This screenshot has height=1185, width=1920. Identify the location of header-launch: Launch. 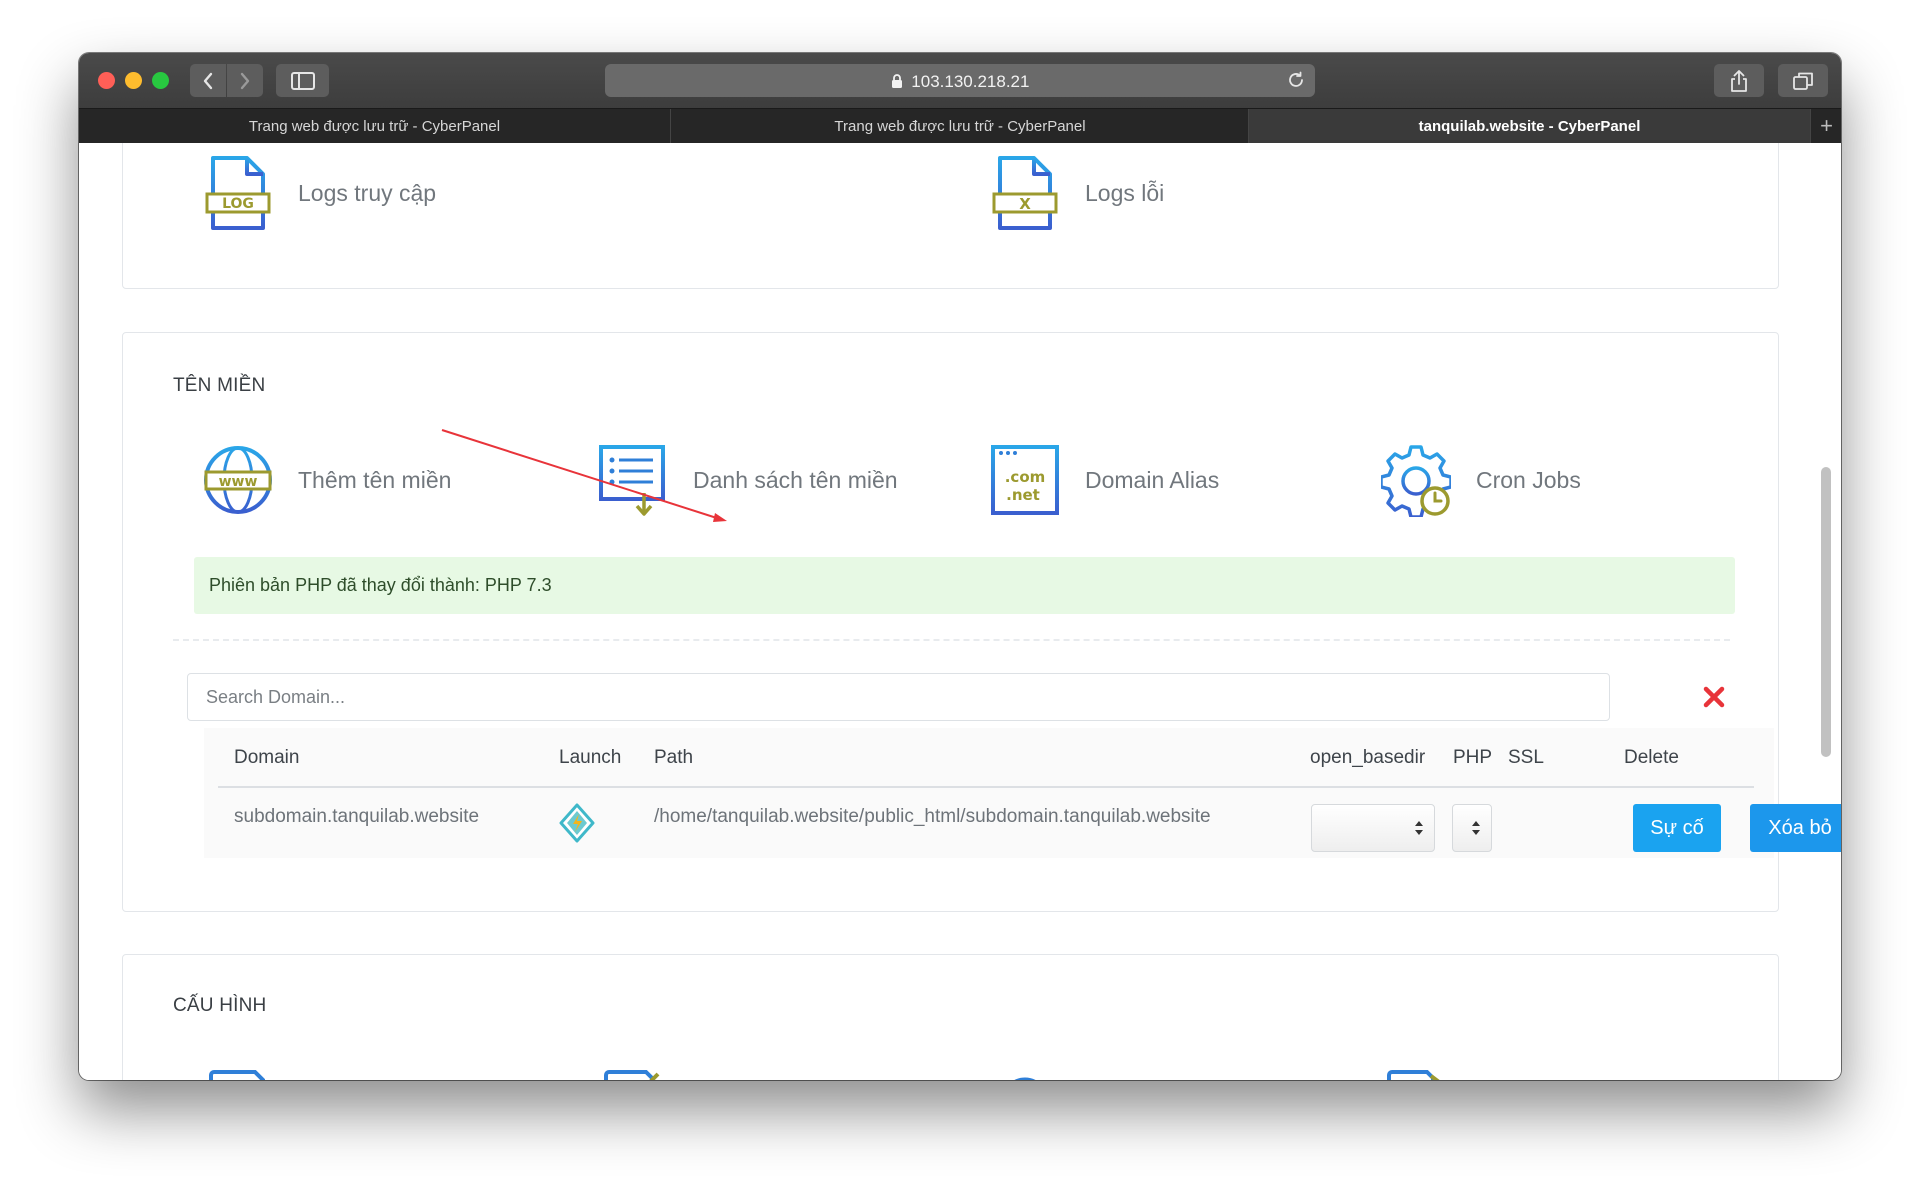
(590, 757).